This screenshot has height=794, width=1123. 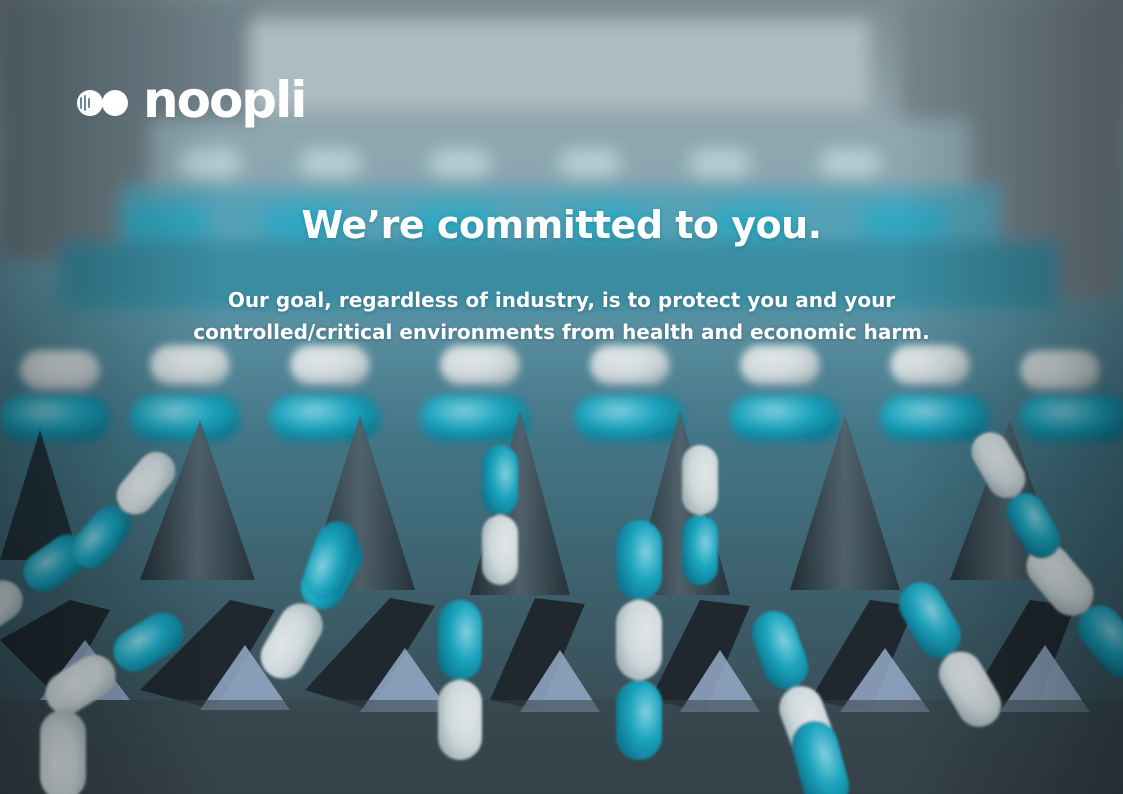 I want to click on brand-wordmark: noopli, so click(x=225, y=100).